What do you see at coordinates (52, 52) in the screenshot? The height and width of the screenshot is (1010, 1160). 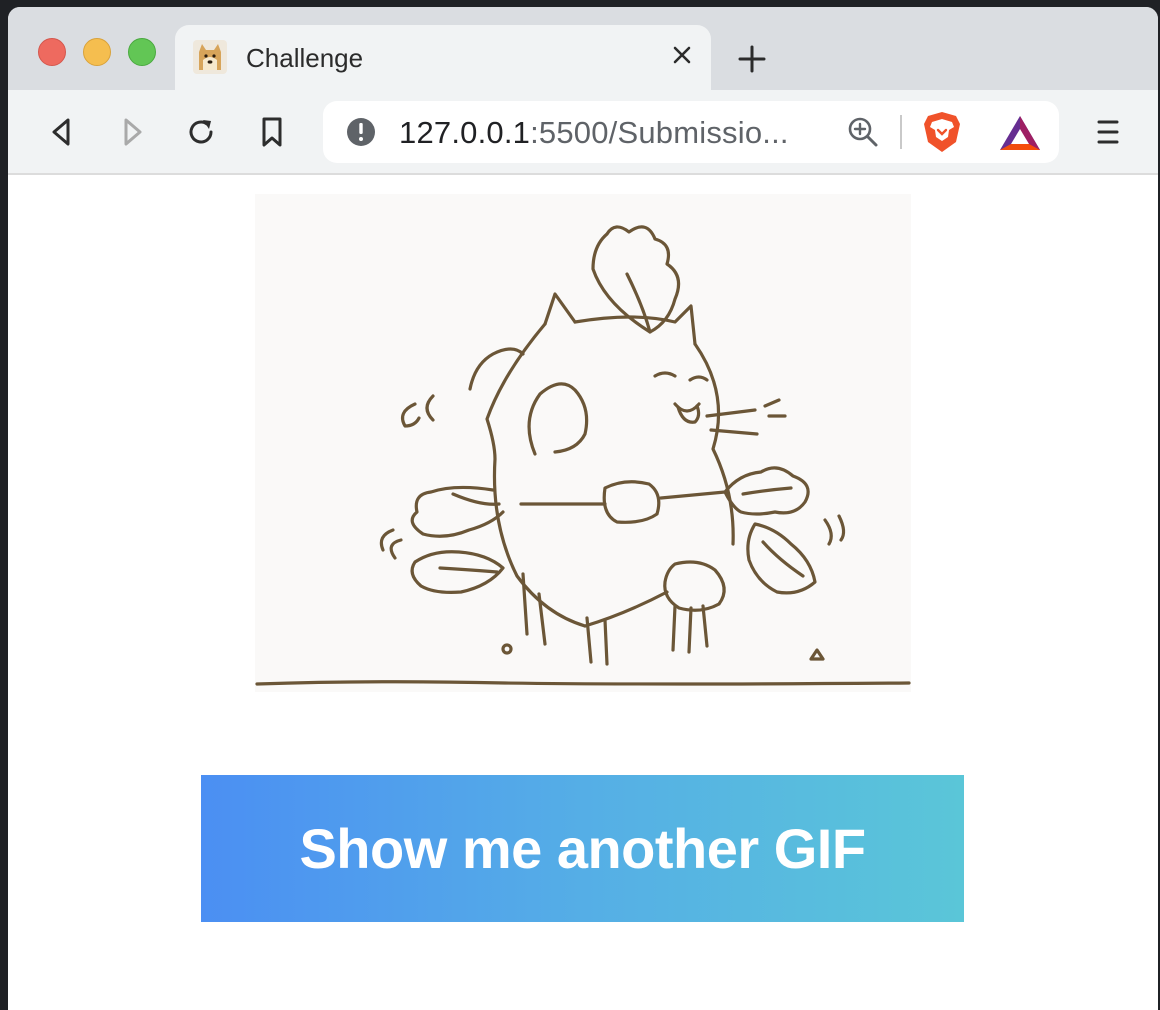 I see `close-window-button` at bounding box center [52, 52].